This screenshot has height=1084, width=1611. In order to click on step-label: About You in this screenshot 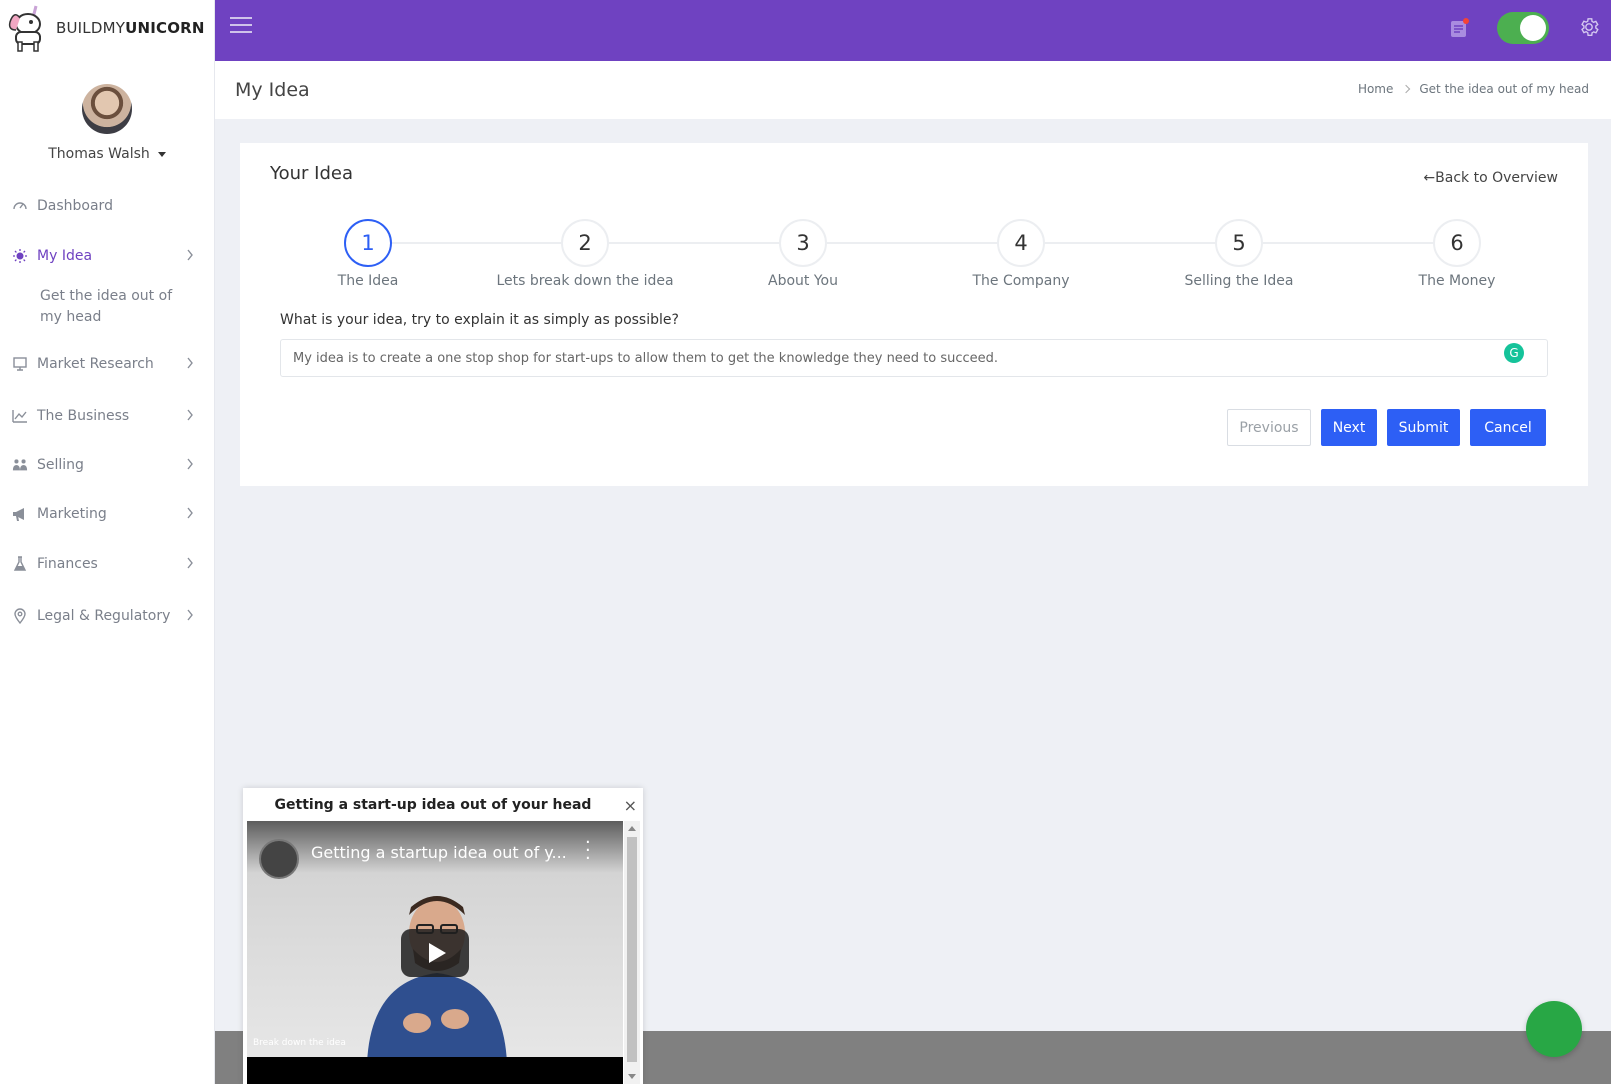, I will do `click(803, 281)`.